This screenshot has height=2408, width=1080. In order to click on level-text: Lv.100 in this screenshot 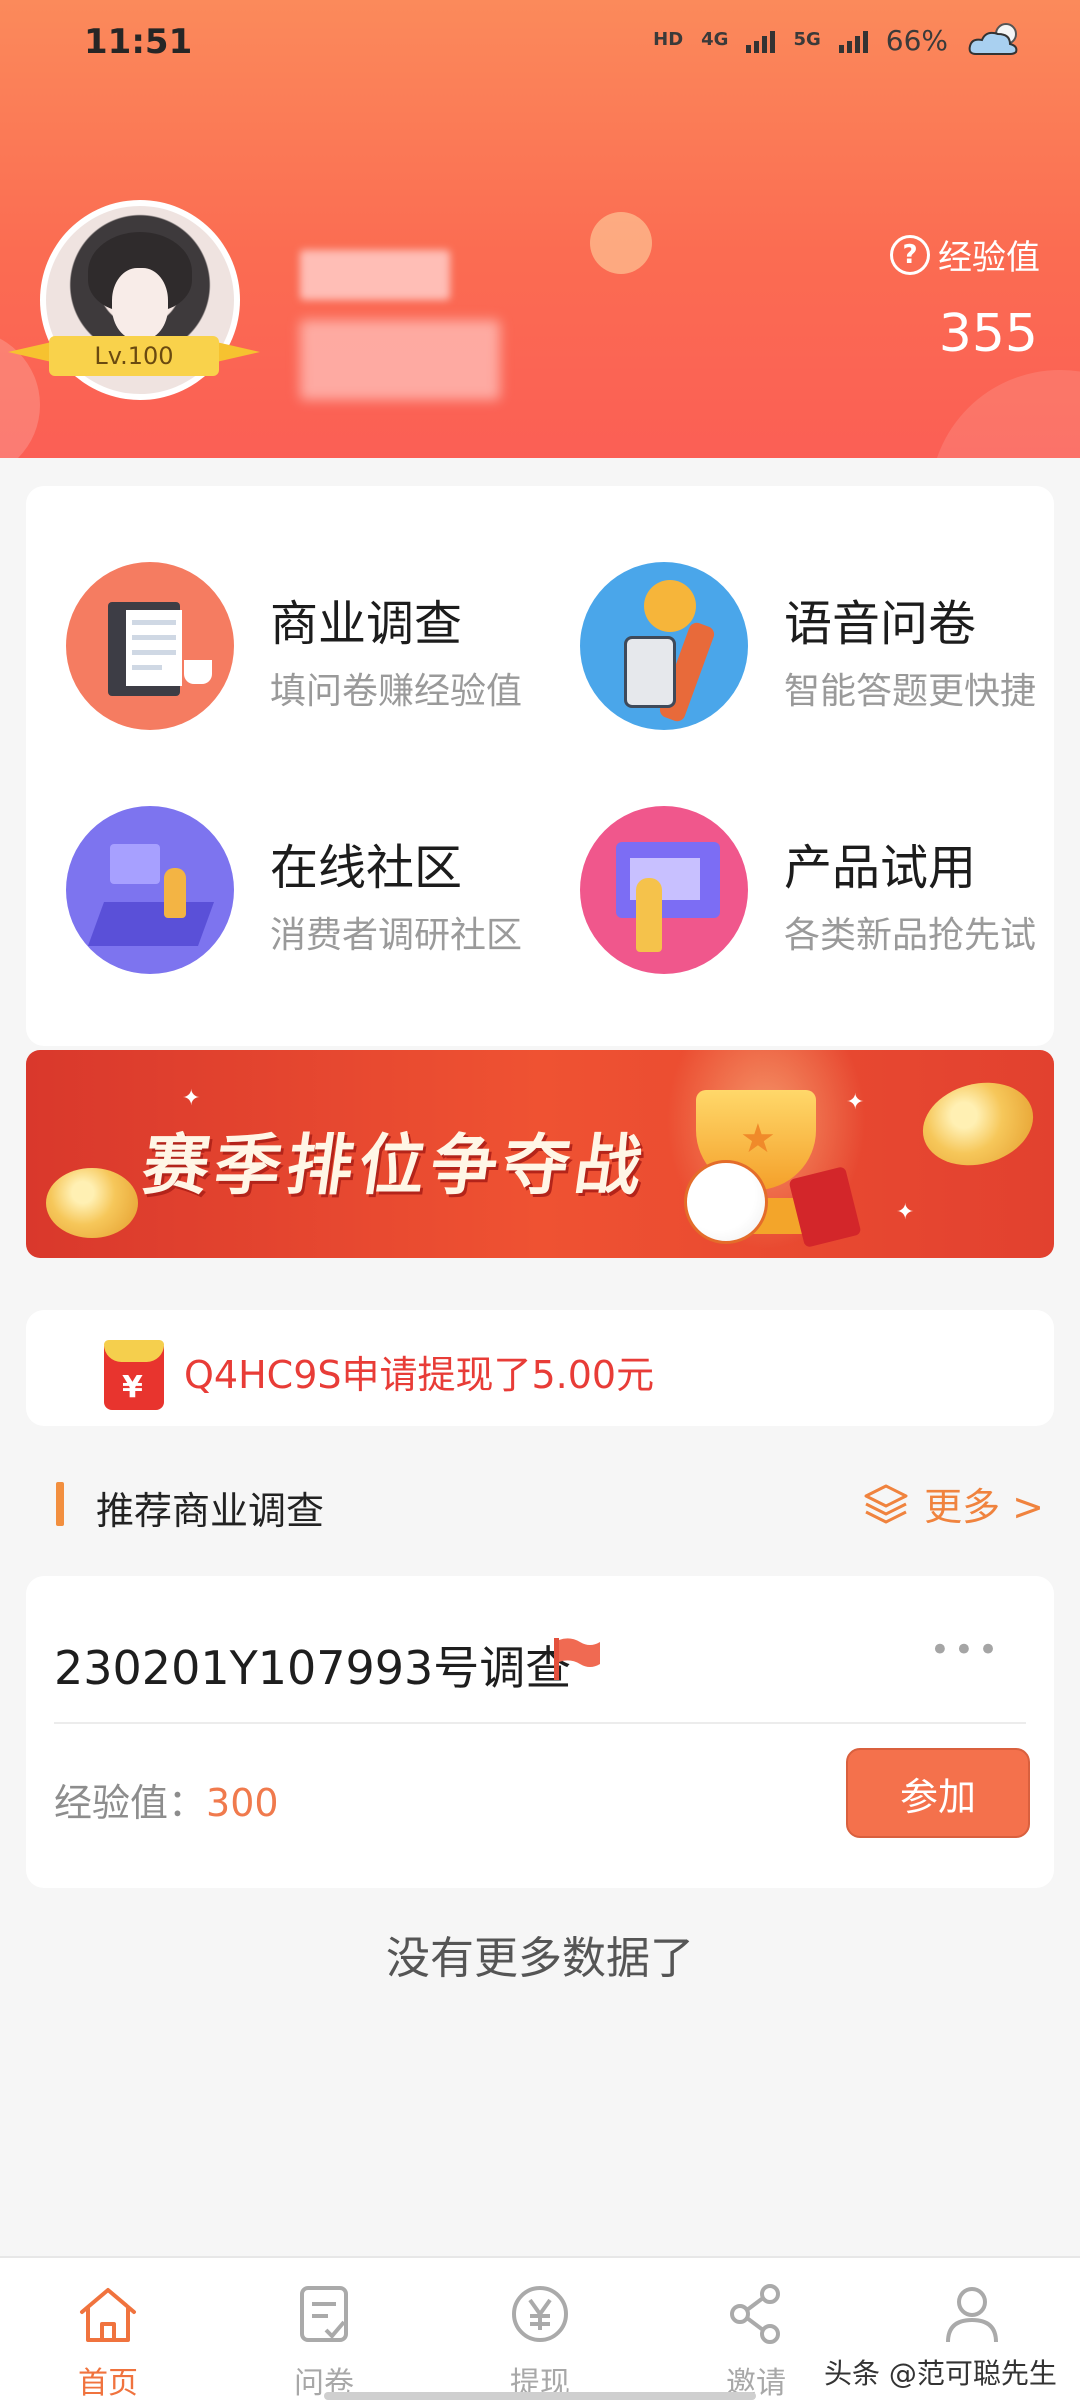, I will do `click(134, 356)`.